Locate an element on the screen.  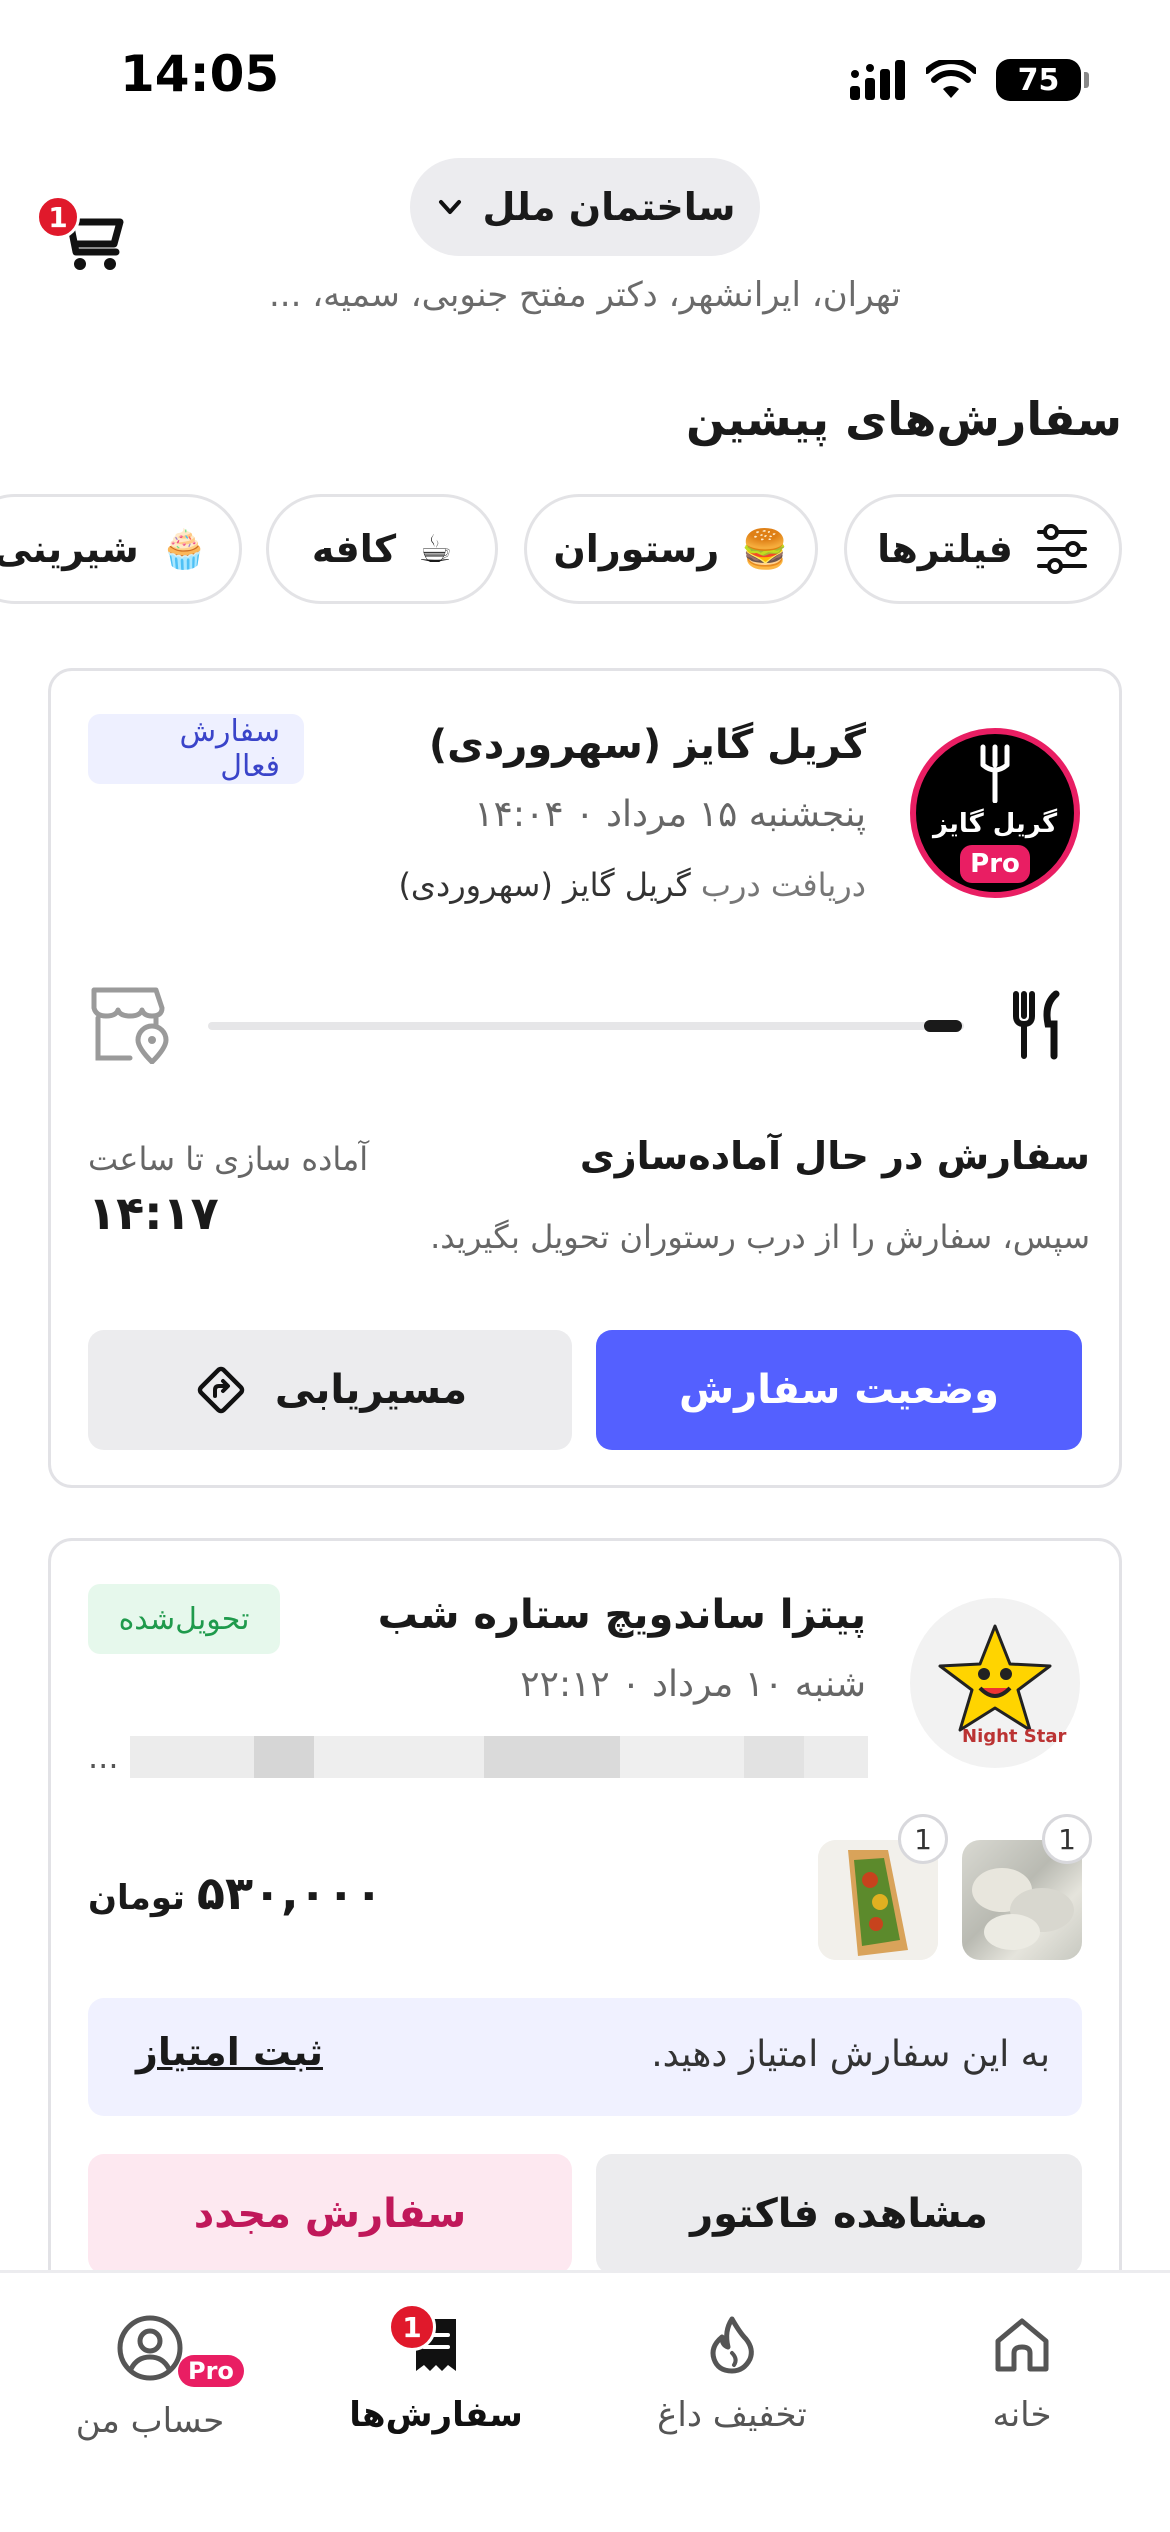
location-label: ساختمان ملل is located at coordinates (609, 207).